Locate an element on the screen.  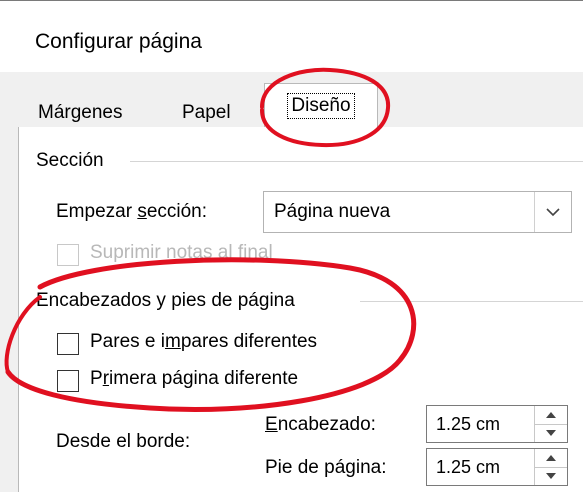
header-distance-value: 1.25 cm is located at coordinates (468, 424).